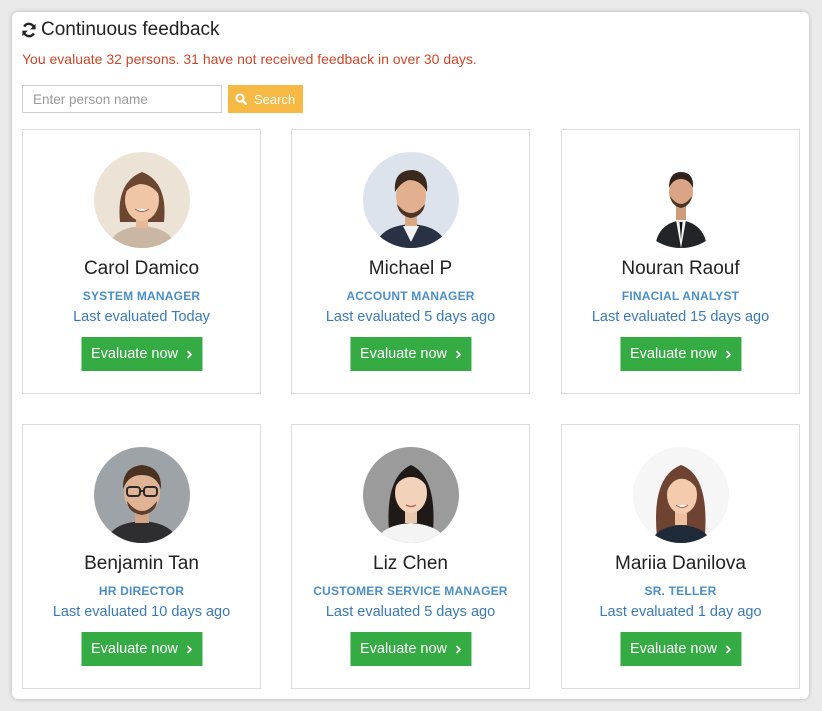  I want to click on person-name: Michael P, so click(410, 268).